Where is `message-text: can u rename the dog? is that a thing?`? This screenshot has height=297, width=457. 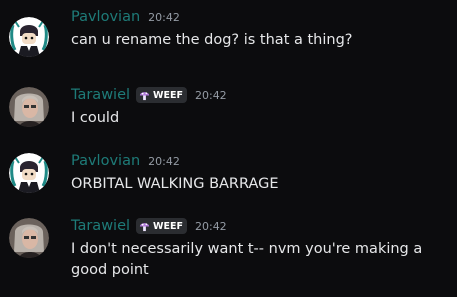
message-text: can u rename the dog? is that a thing? is located at coordinates (212, 40).